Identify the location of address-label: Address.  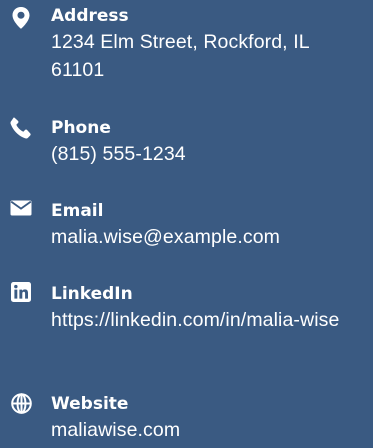
(90, 16).